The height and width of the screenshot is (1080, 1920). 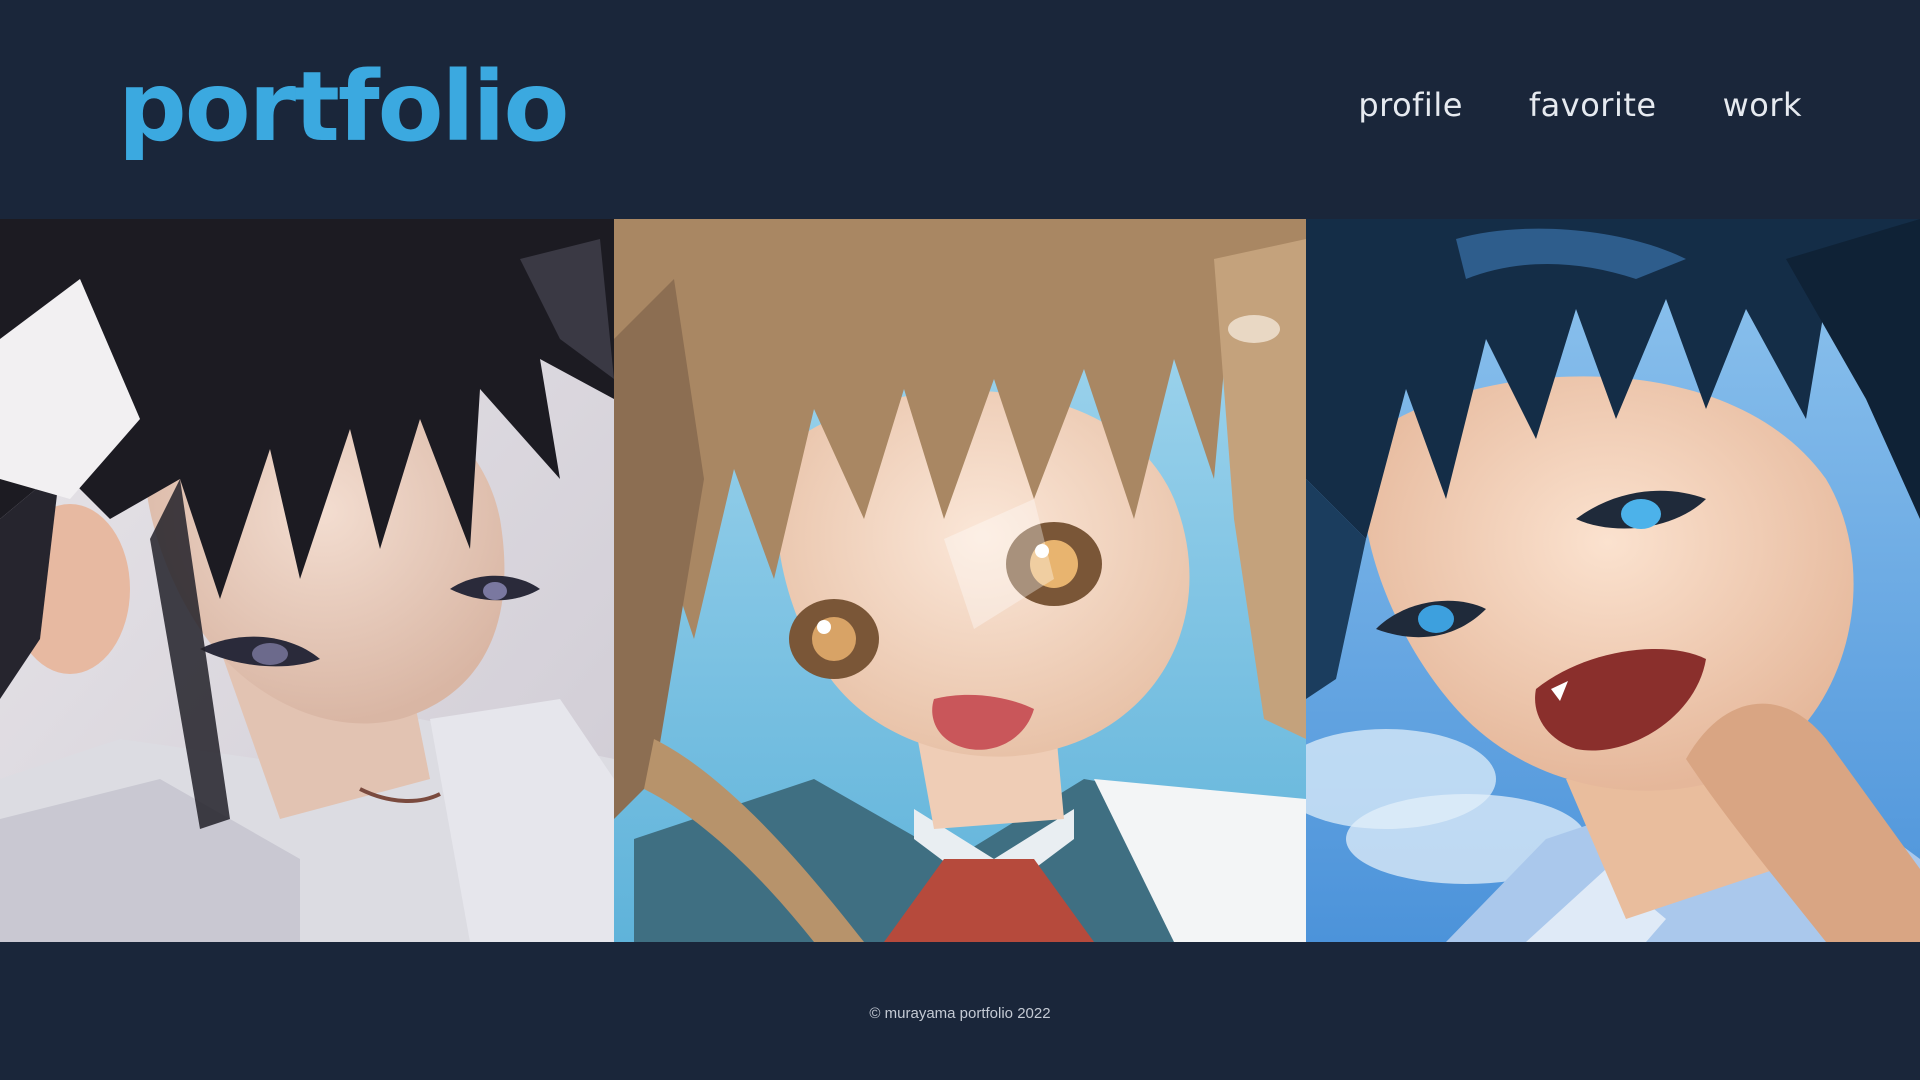 I want to click on nav-profile-link: profile, so click(x=1410, y=105).